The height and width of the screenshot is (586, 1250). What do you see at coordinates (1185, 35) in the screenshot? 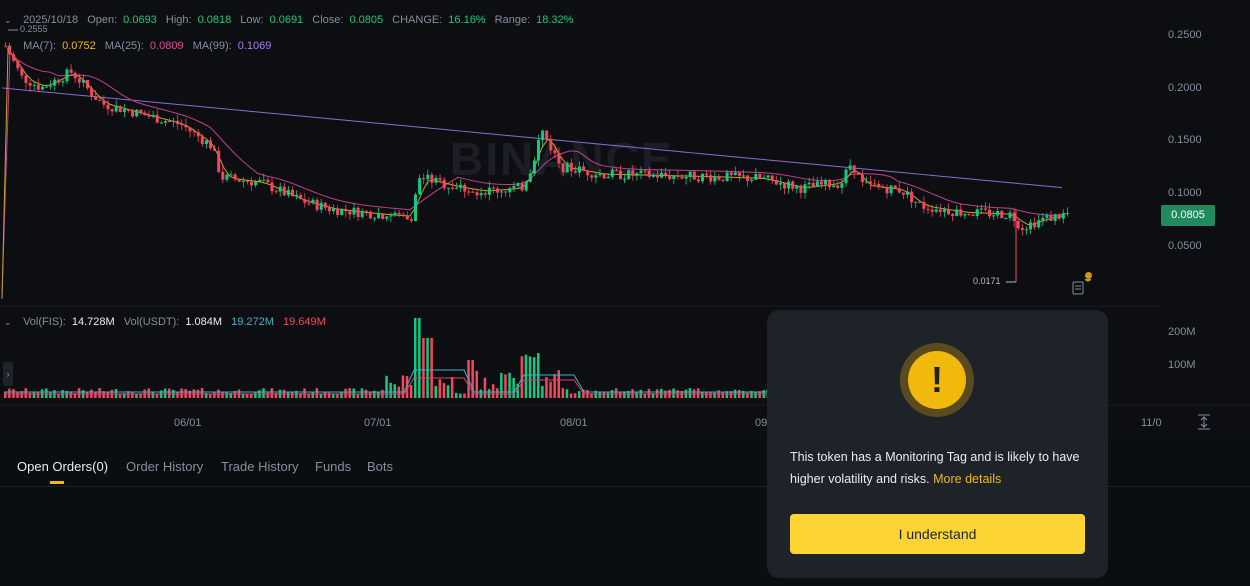
I see `price-axis-label: 0.2500` at bounding box center [1185, 35].